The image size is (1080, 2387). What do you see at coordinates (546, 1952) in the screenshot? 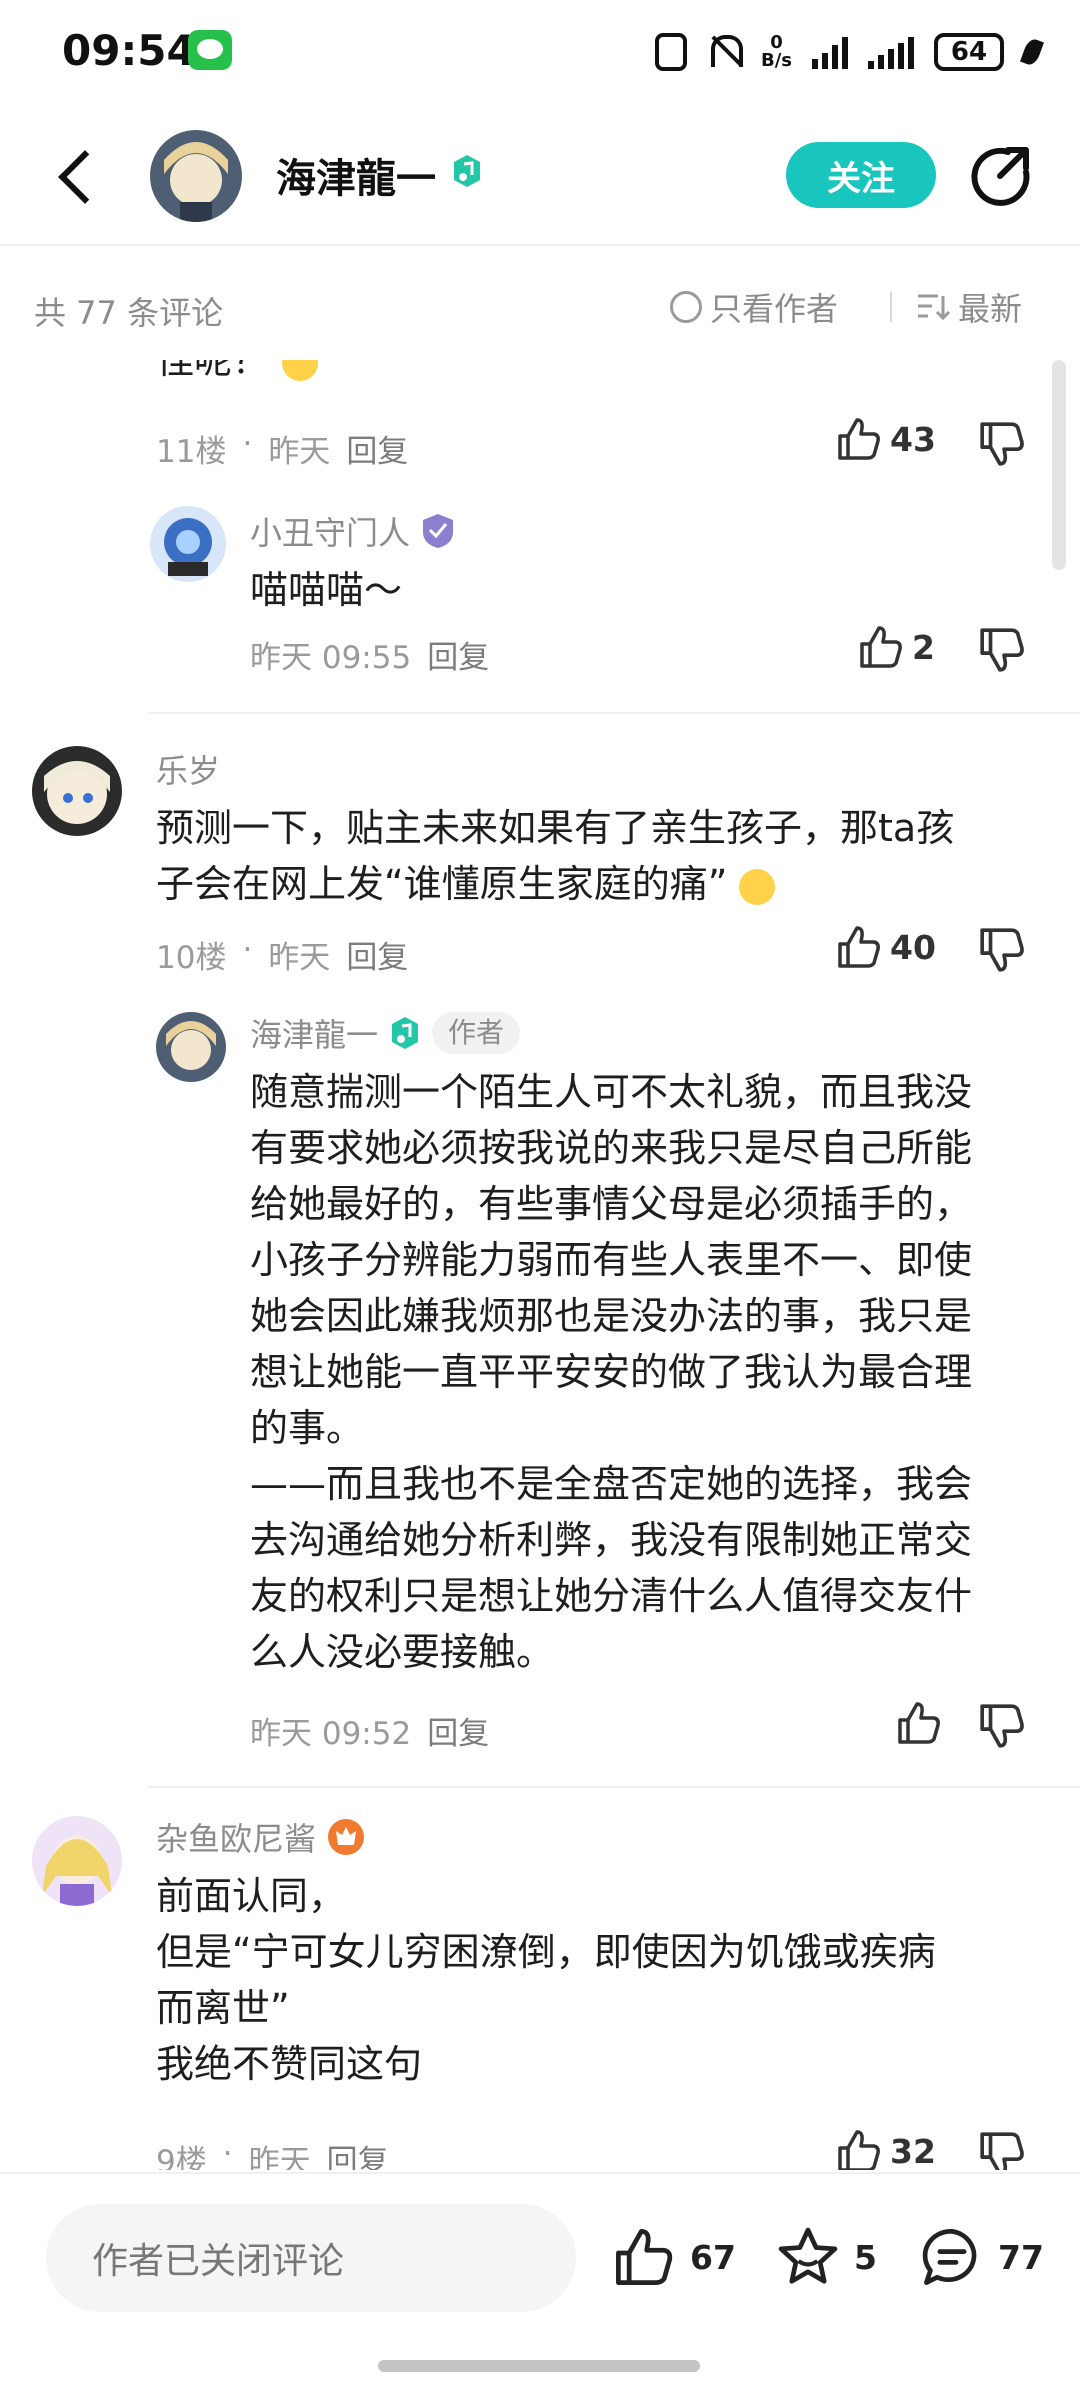
I see `comment-text-line: 但是“宁可女儿穷困潦倒，即使因为饥饿或疾病` at bounding box center [546, 1952].